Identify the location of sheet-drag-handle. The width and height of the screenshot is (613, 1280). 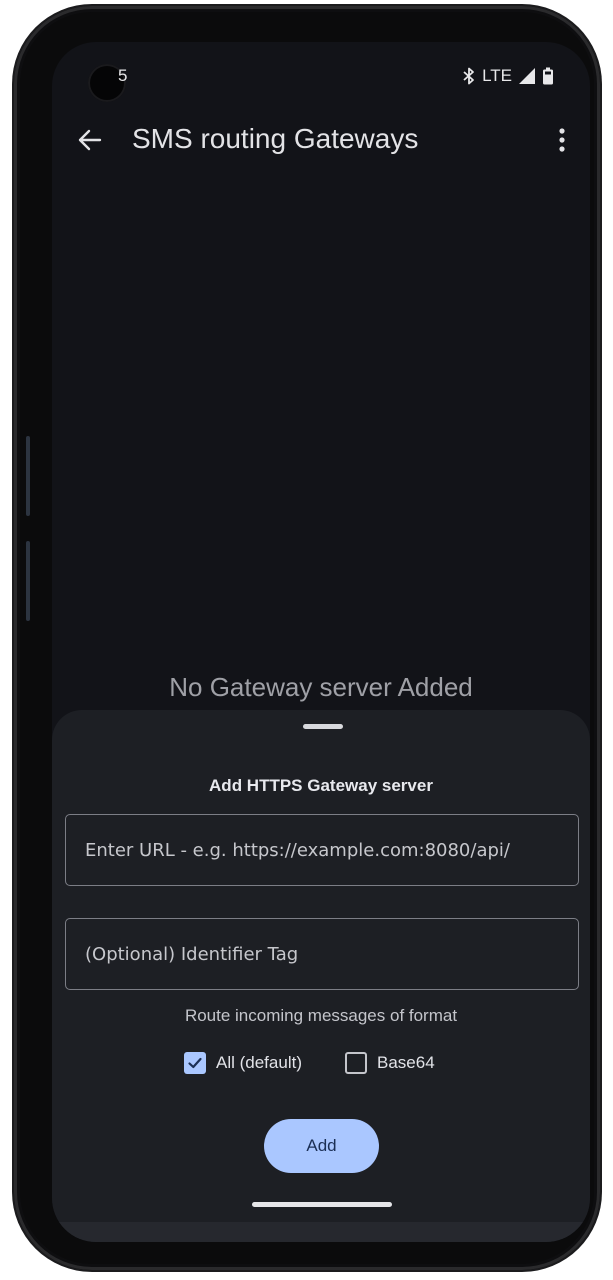
(323, 726).